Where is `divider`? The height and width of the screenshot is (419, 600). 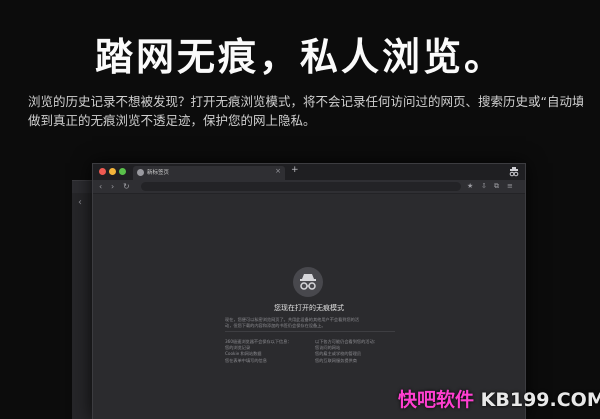
divider is located at coordinates (310, 331).